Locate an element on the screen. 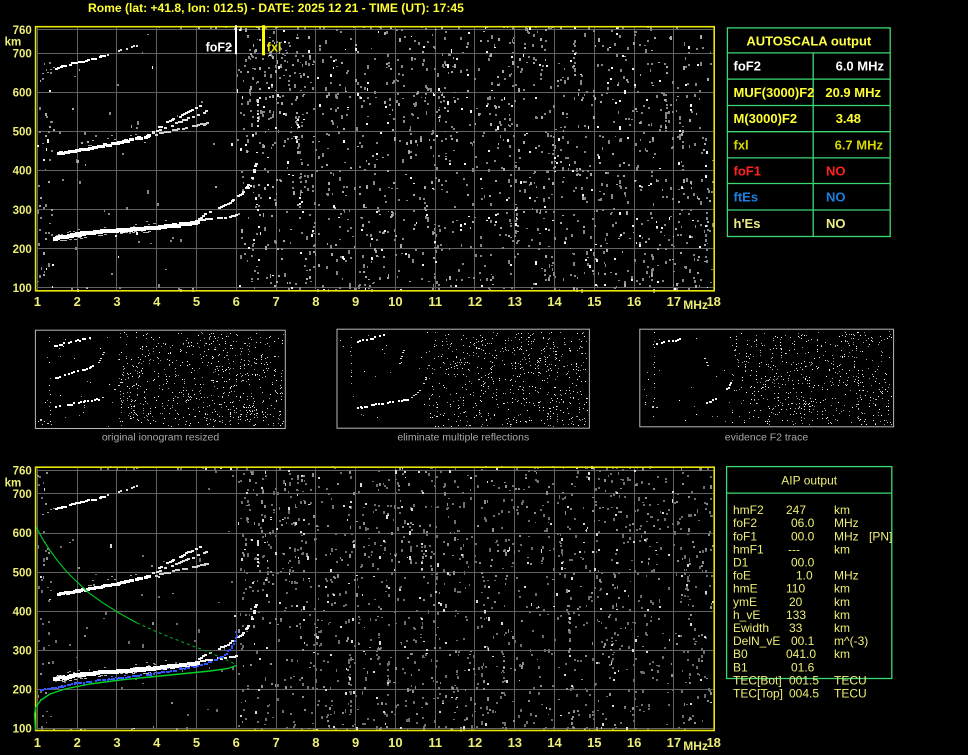  svg-text: 247 is located at coordinates (796, 510).